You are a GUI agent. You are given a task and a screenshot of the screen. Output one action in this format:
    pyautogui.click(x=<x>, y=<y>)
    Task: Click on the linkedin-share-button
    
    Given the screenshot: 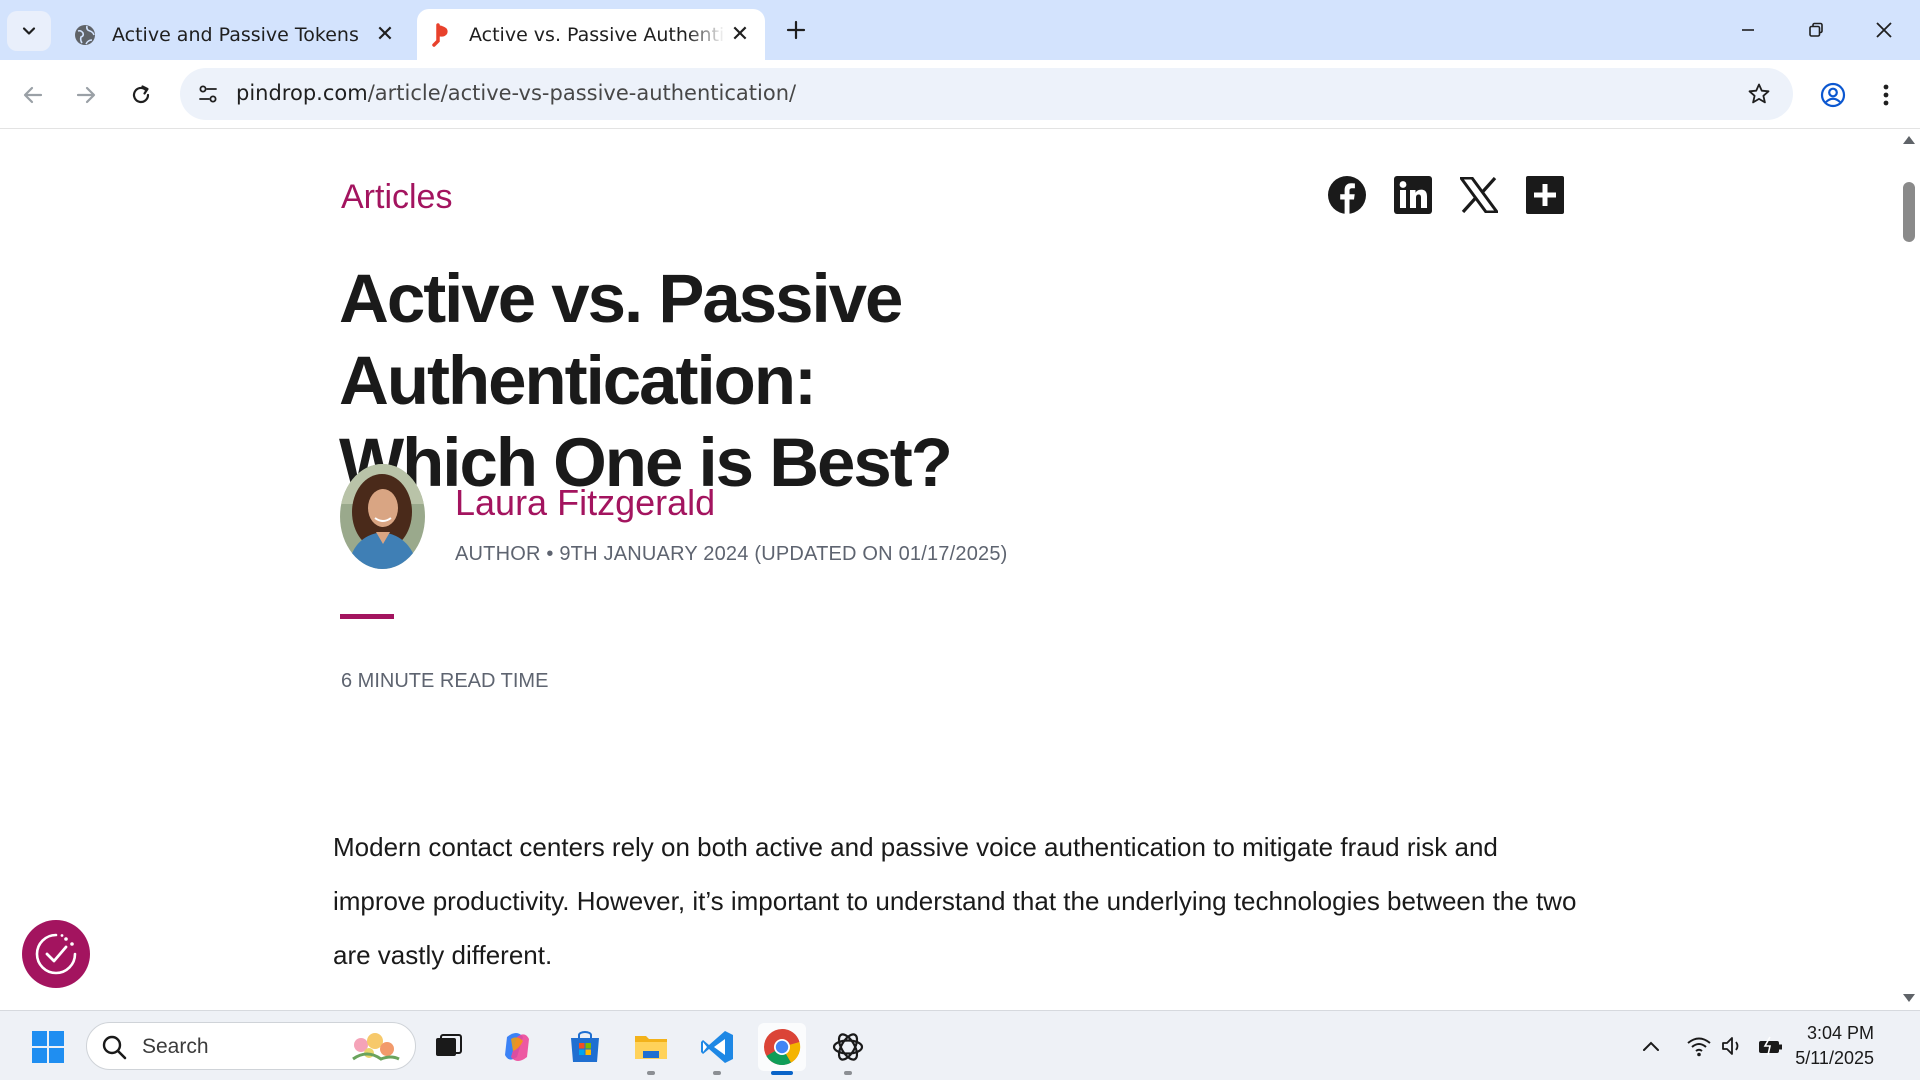 What is the action you would take?
    pyautogui.click(x=1413, y=195)
    